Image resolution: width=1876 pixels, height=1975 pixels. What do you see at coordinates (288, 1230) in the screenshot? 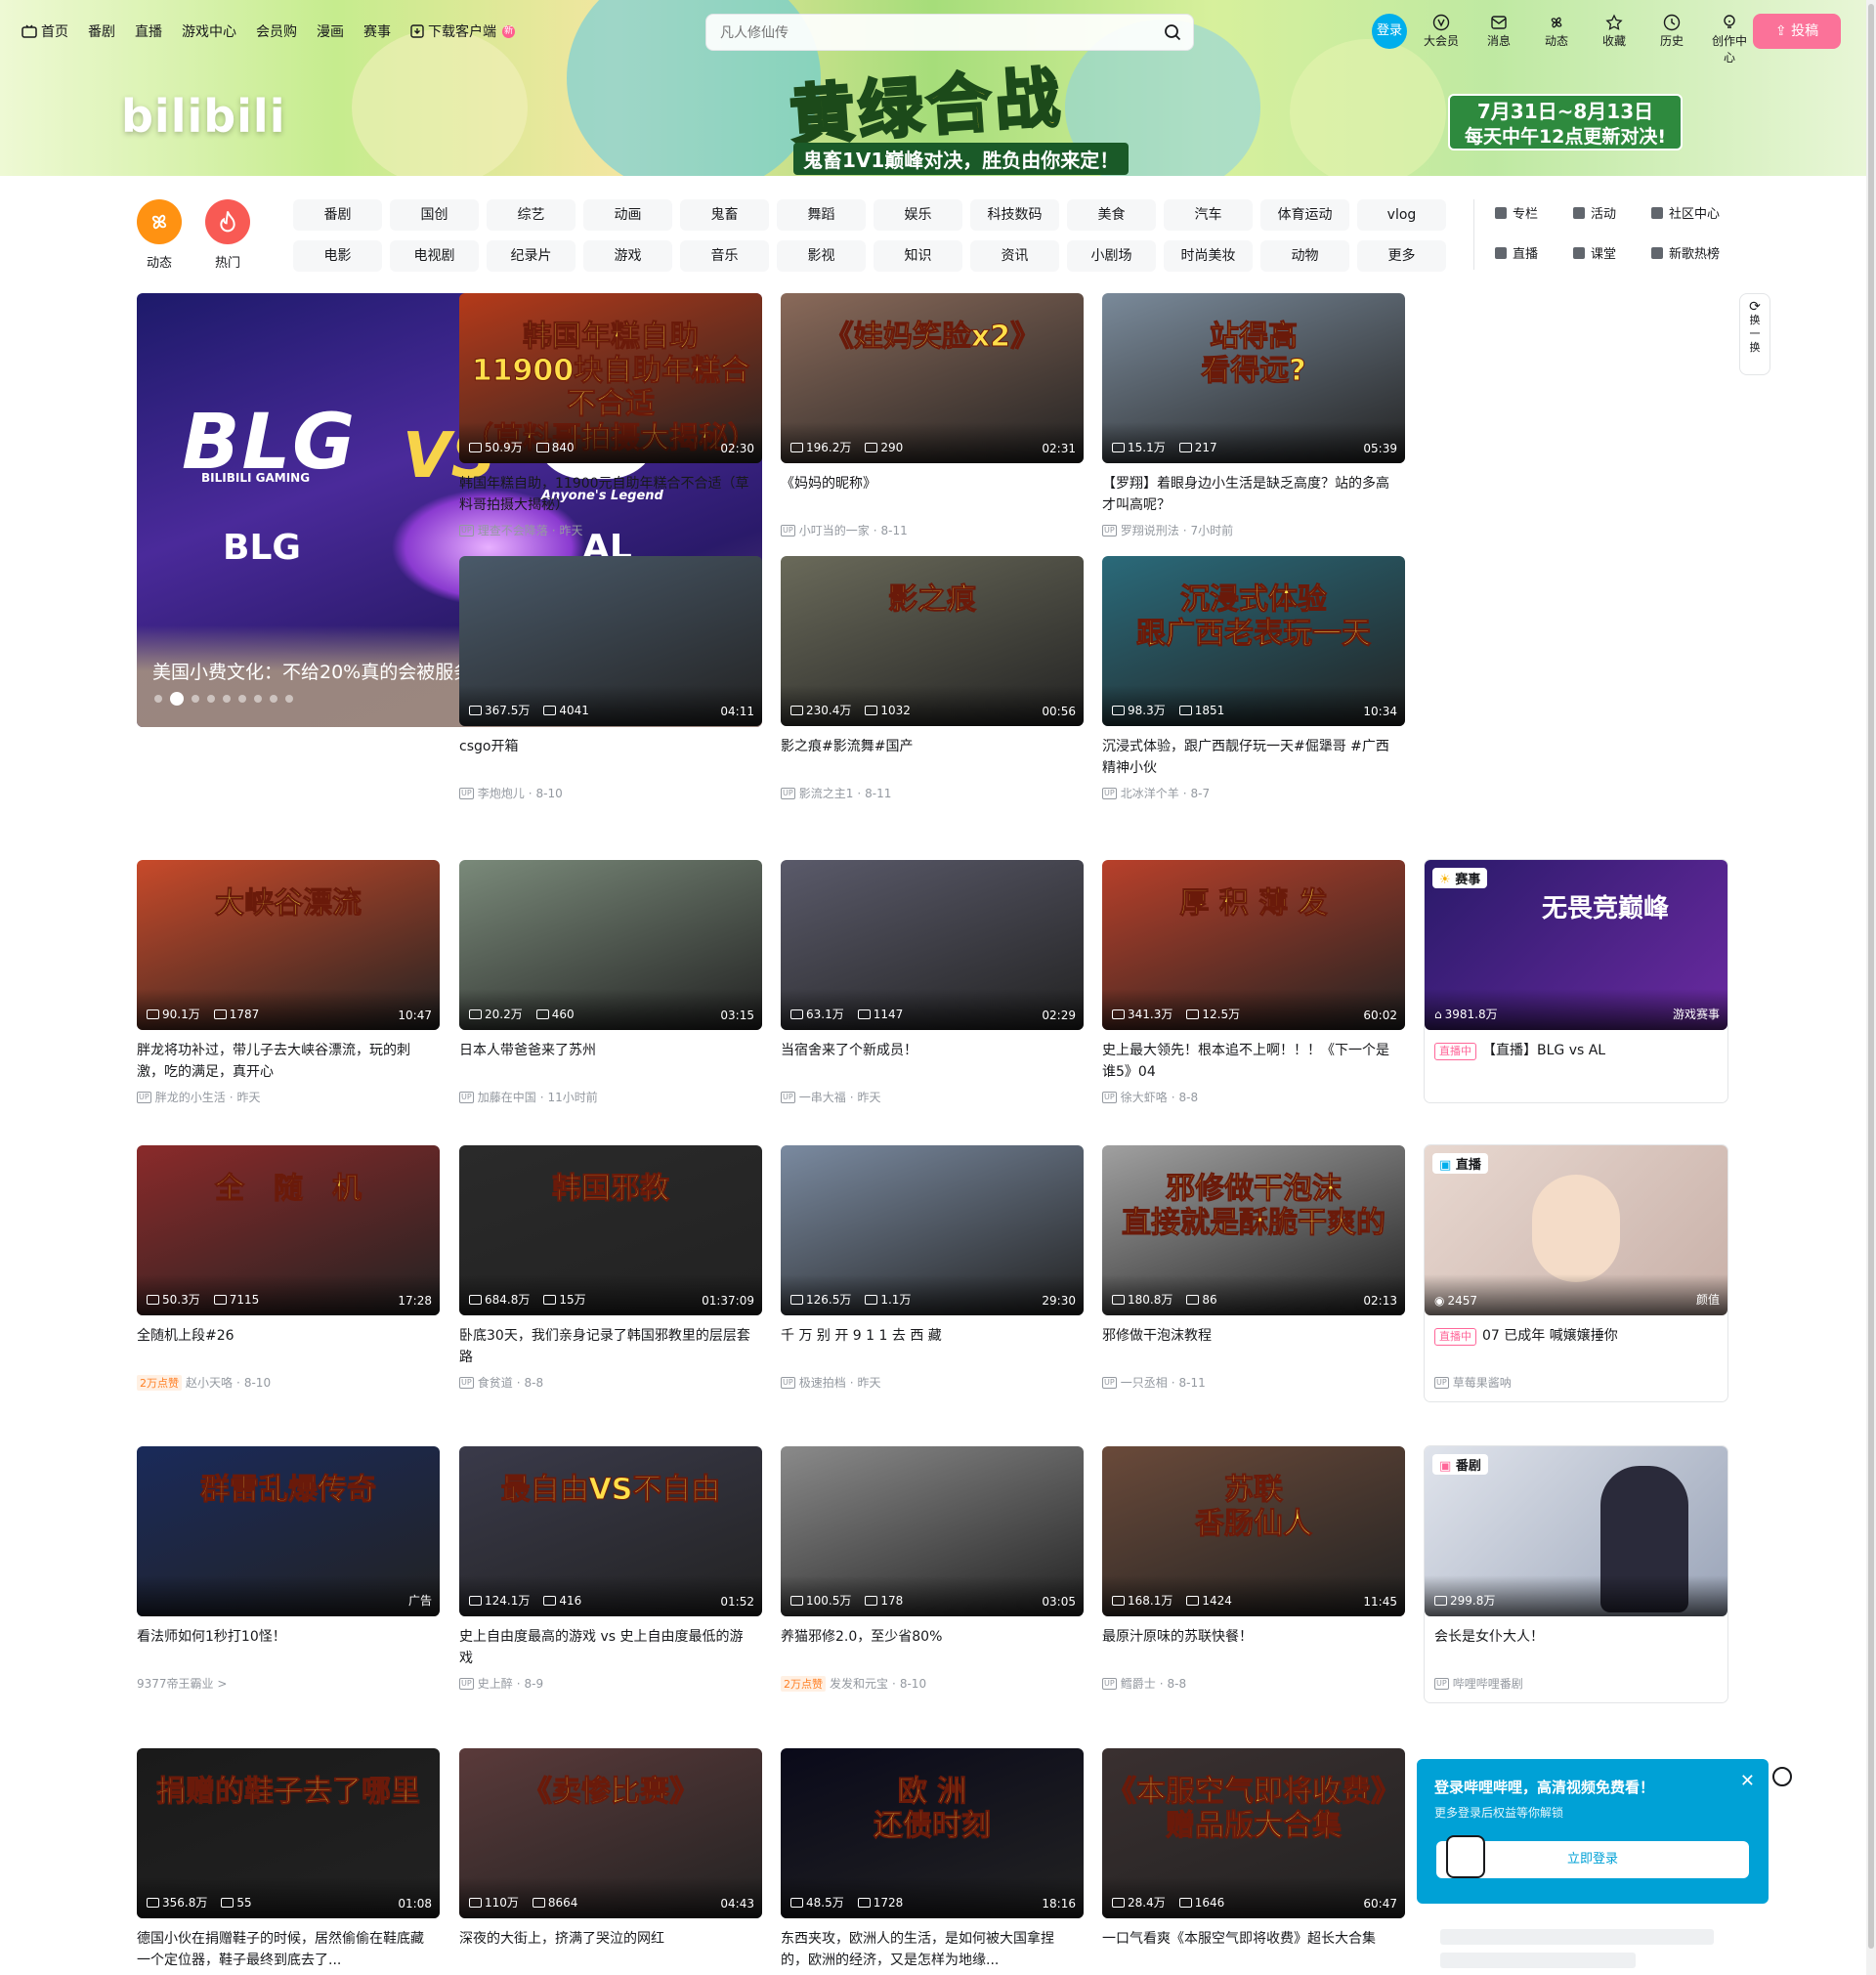
I see `video-thumbnail: 全 随 机 50.3万 7115 17:28` at bounding box center [288, 1230].